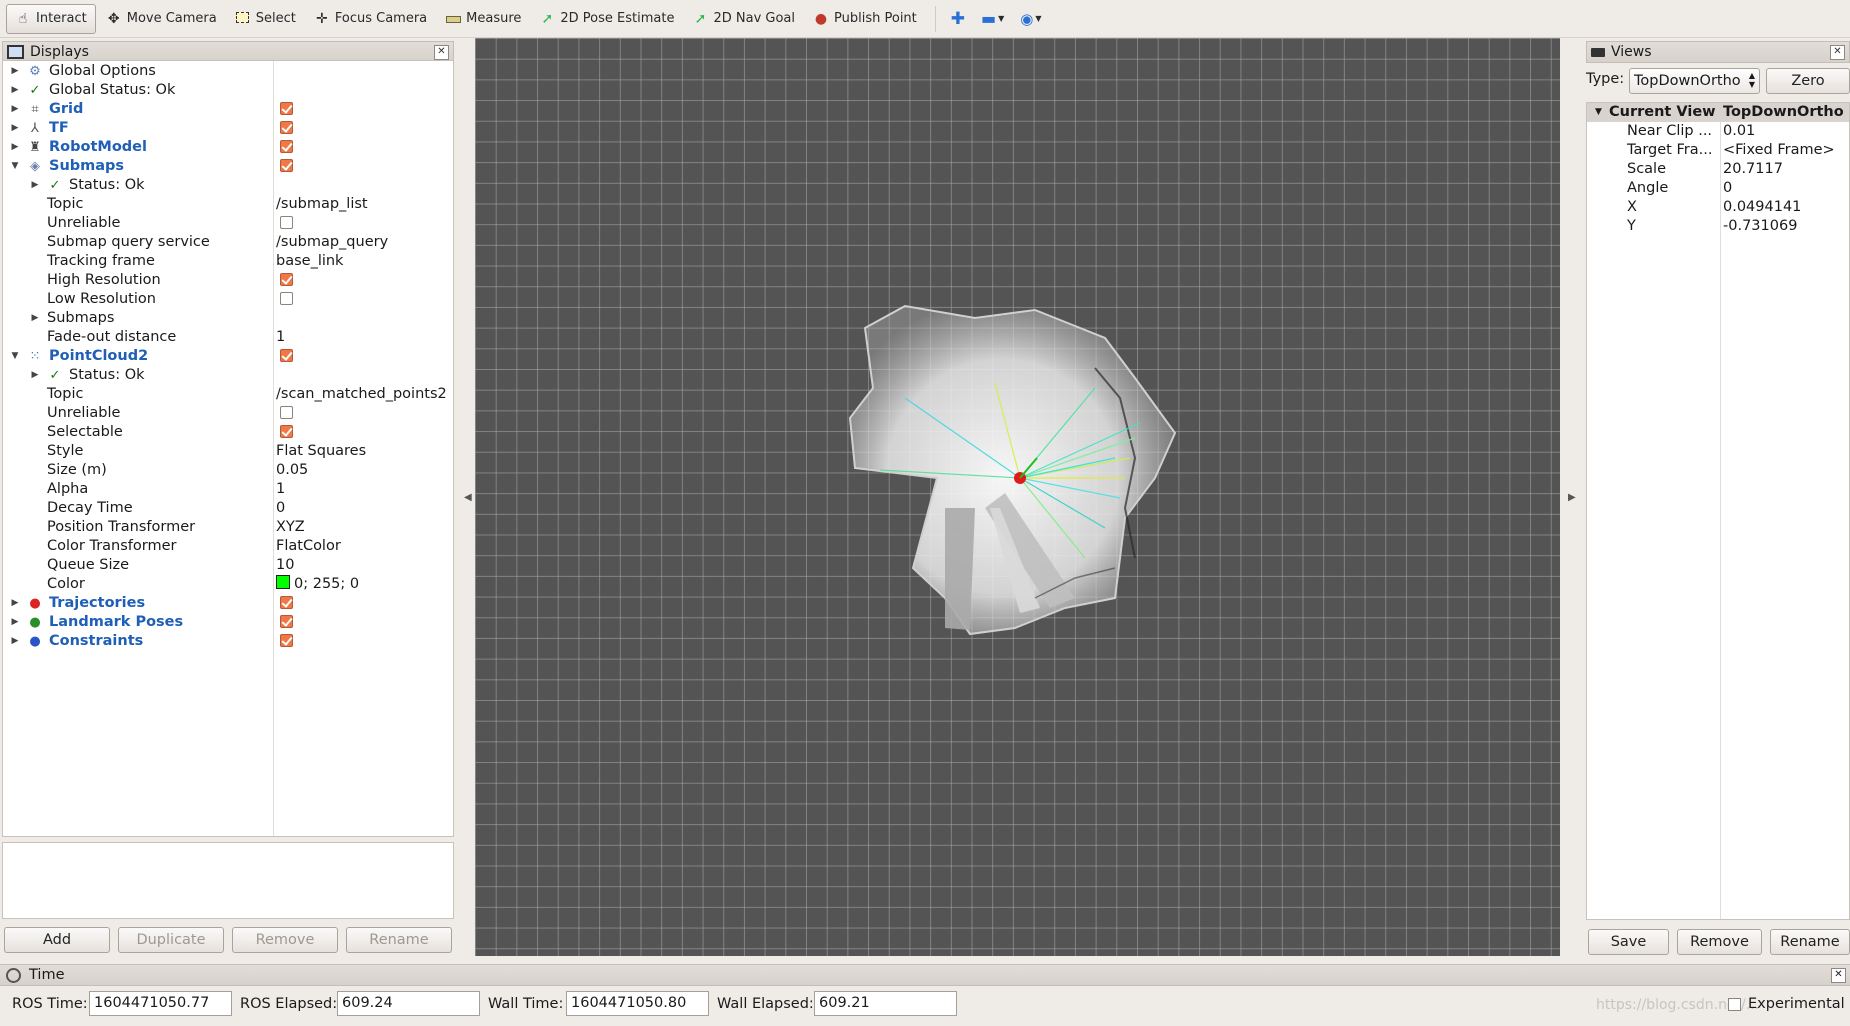 The image size is (1850, 1026). What do you see at coordinates (1734, 1004) in the screenshot?
I see `experimental-checkbox` at bounding box center [1734, 1004].